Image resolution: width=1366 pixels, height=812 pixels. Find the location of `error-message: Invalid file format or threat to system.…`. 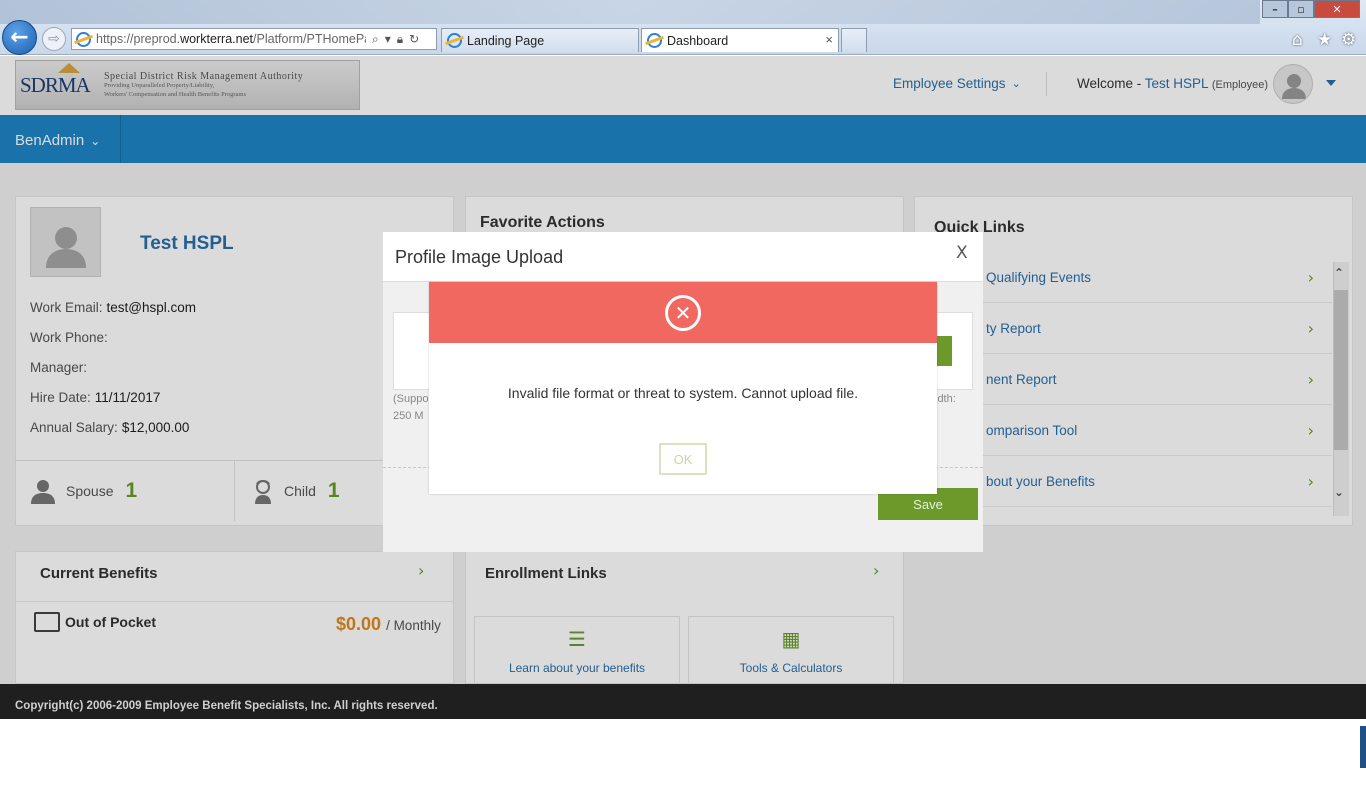

error-message: Invalid file format or threat to system.… is located at coordinates (683, 393).